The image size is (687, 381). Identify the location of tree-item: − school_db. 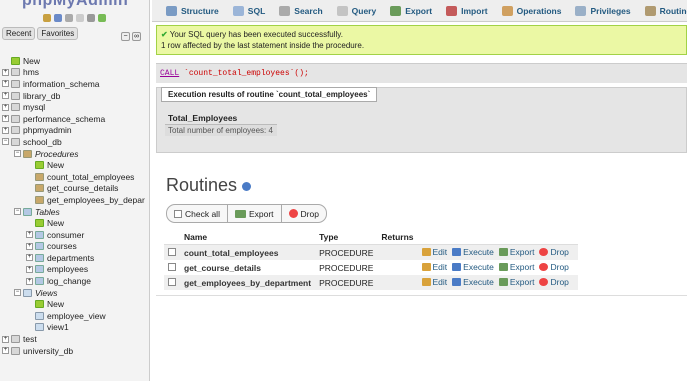
(74, 142).